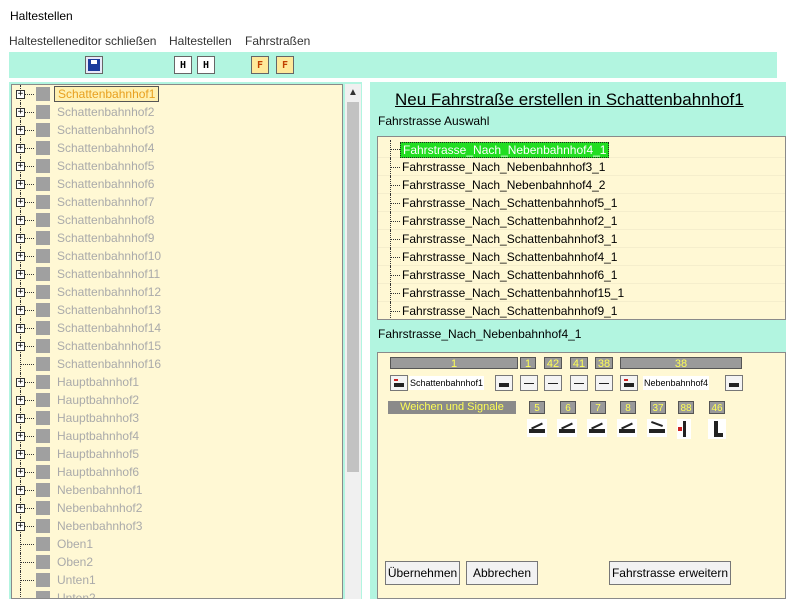 The height and width of the screenshot is (599, 786). What do you see at coordinates (177, 418) in the screenshot?
I see `tree-item: + Hauptbahnhof3` at bounding box center [177, 418].